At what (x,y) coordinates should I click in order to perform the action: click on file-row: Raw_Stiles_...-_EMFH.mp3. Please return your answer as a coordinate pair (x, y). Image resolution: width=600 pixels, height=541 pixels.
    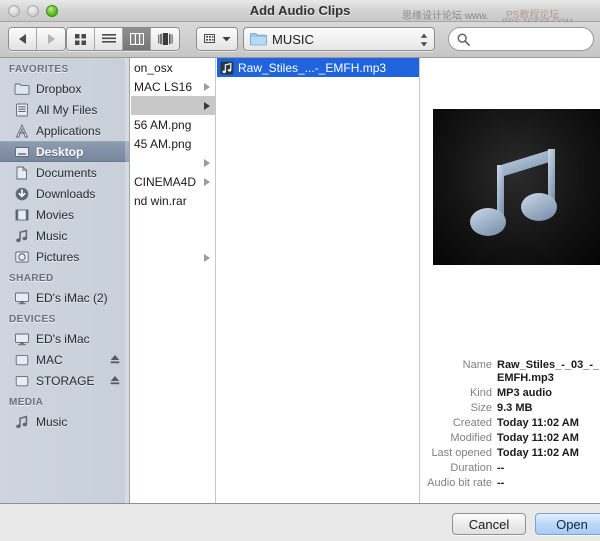
    Looking at the image, I should click on (318, 67).